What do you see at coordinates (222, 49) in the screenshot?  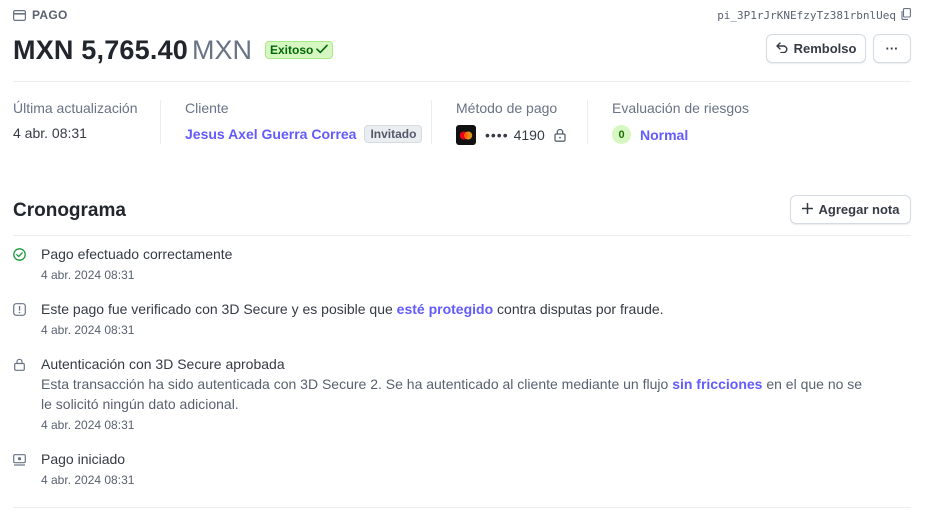 I see `payment-currency: MXN` at bounding box center [222, 49].